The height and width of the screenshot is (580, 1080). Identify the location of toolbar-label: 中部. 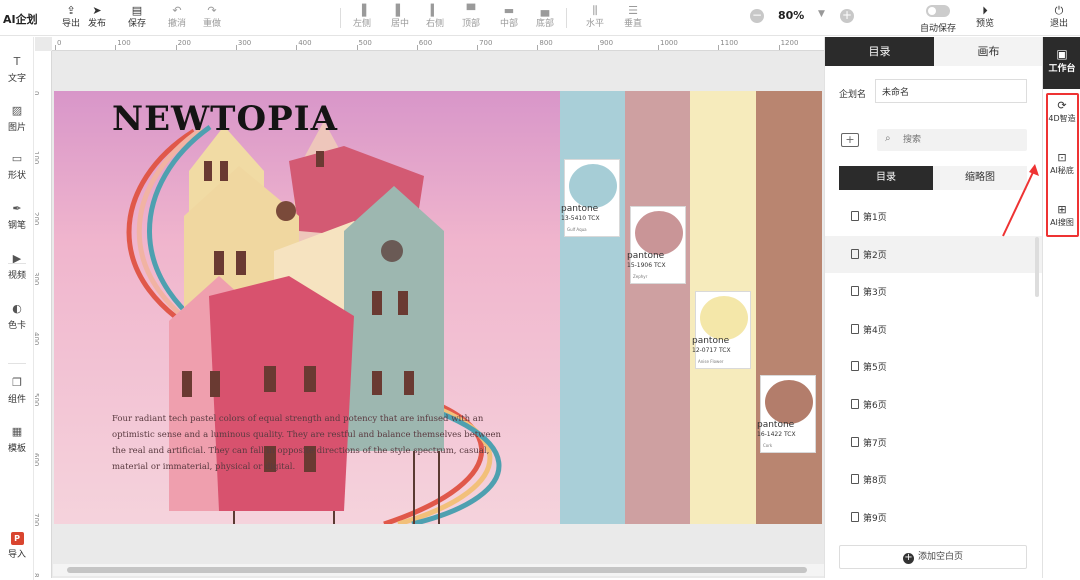
(508, 24).